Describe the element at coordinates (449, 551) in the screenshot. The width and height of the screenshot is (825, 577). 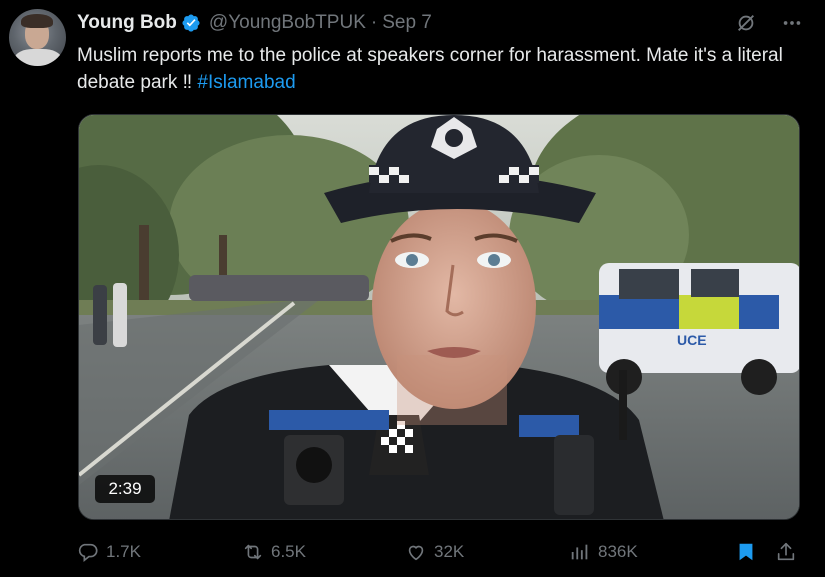
I see `like-count: 32K` at that location.